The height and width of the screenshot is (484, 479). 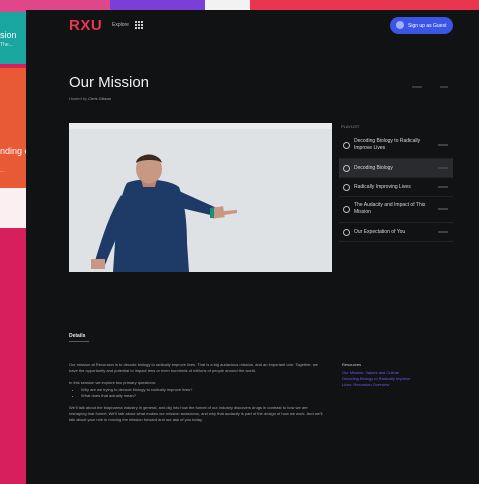 I want to click on share-control, so click(x=417, y=87).